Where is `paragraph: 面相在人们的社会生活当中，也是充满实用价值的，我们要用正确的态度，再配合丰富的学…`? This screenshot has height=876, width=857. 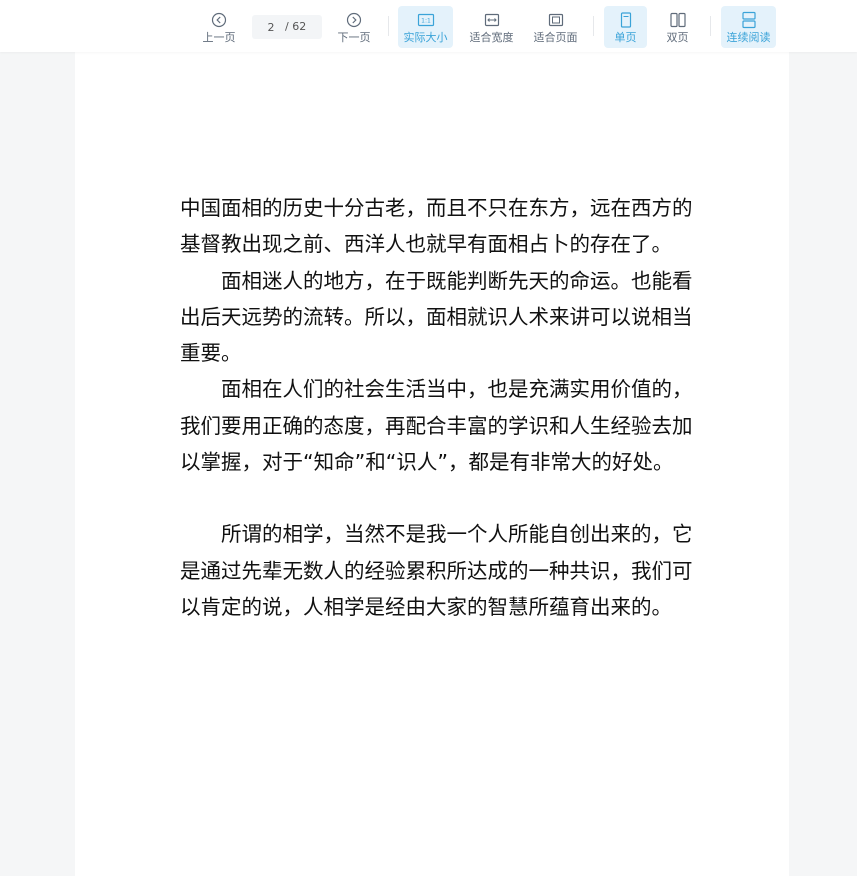 paragraph: 面相在人们的社会生活当中，也是充满实用价值的，我们要用正确的态度，再配合丰富的学… is located at coordinates (436, 426).